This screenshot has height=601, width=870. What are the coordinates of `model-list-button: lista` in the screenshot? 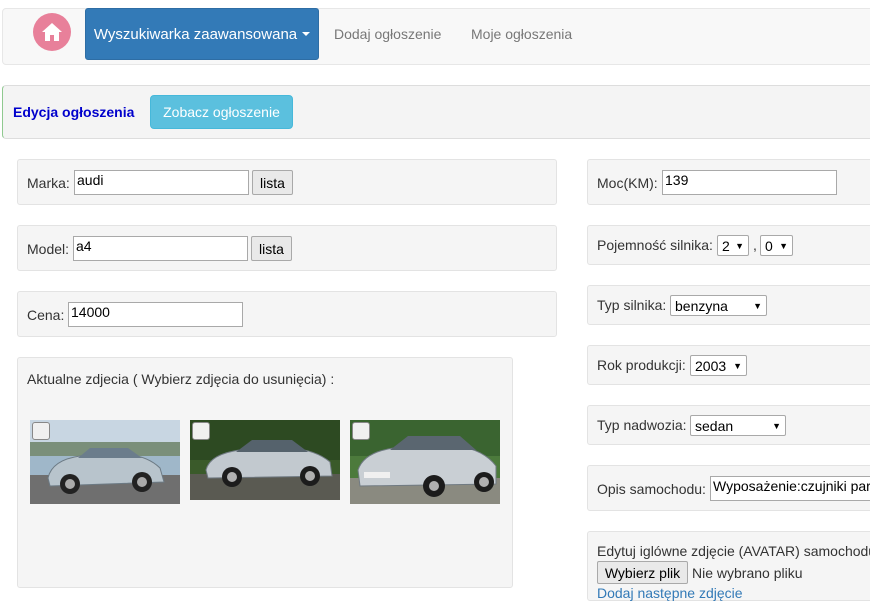 It's located at (271, 248).